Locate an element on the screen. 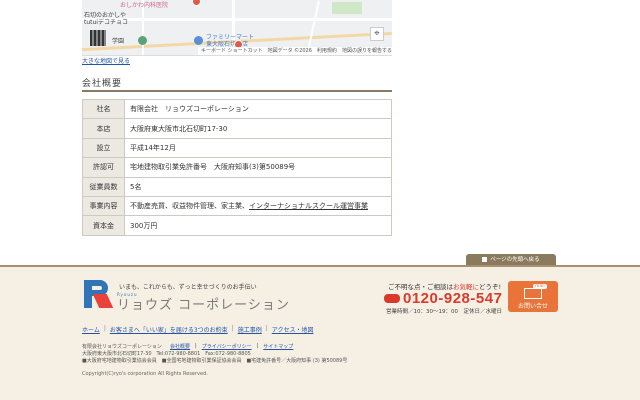  mail-tag: mail is located at coordinates (540, 286).